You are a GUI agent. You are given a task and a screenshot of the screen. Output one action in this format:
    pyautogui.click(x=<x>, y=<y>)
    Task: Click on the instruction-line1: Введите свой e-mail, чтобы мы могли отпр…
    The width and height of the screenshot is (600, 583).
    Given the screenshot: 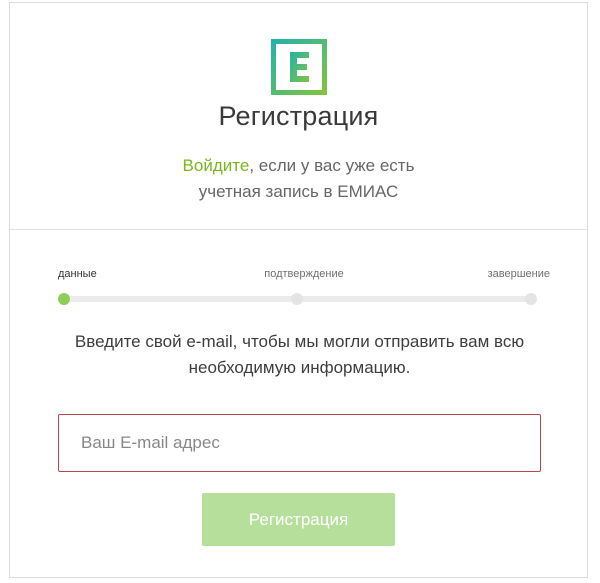 What is the action you would take?
    pyautogui.click(x=299, y=341)
    